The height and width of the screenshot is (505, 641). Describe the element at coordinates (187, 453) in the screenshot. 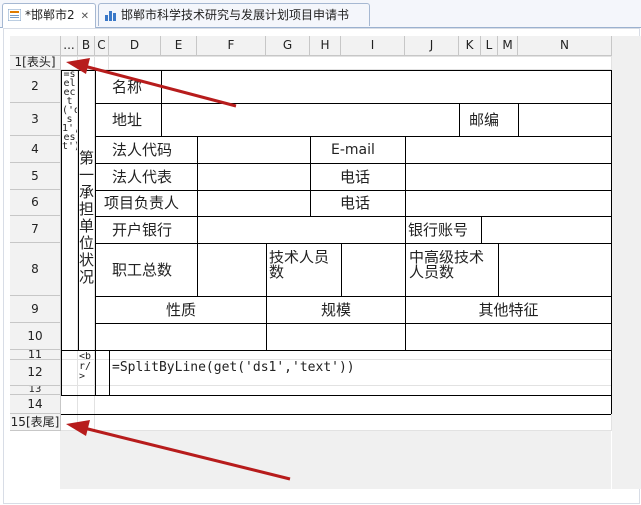

I see `annotation-arrow-footer` at that location.